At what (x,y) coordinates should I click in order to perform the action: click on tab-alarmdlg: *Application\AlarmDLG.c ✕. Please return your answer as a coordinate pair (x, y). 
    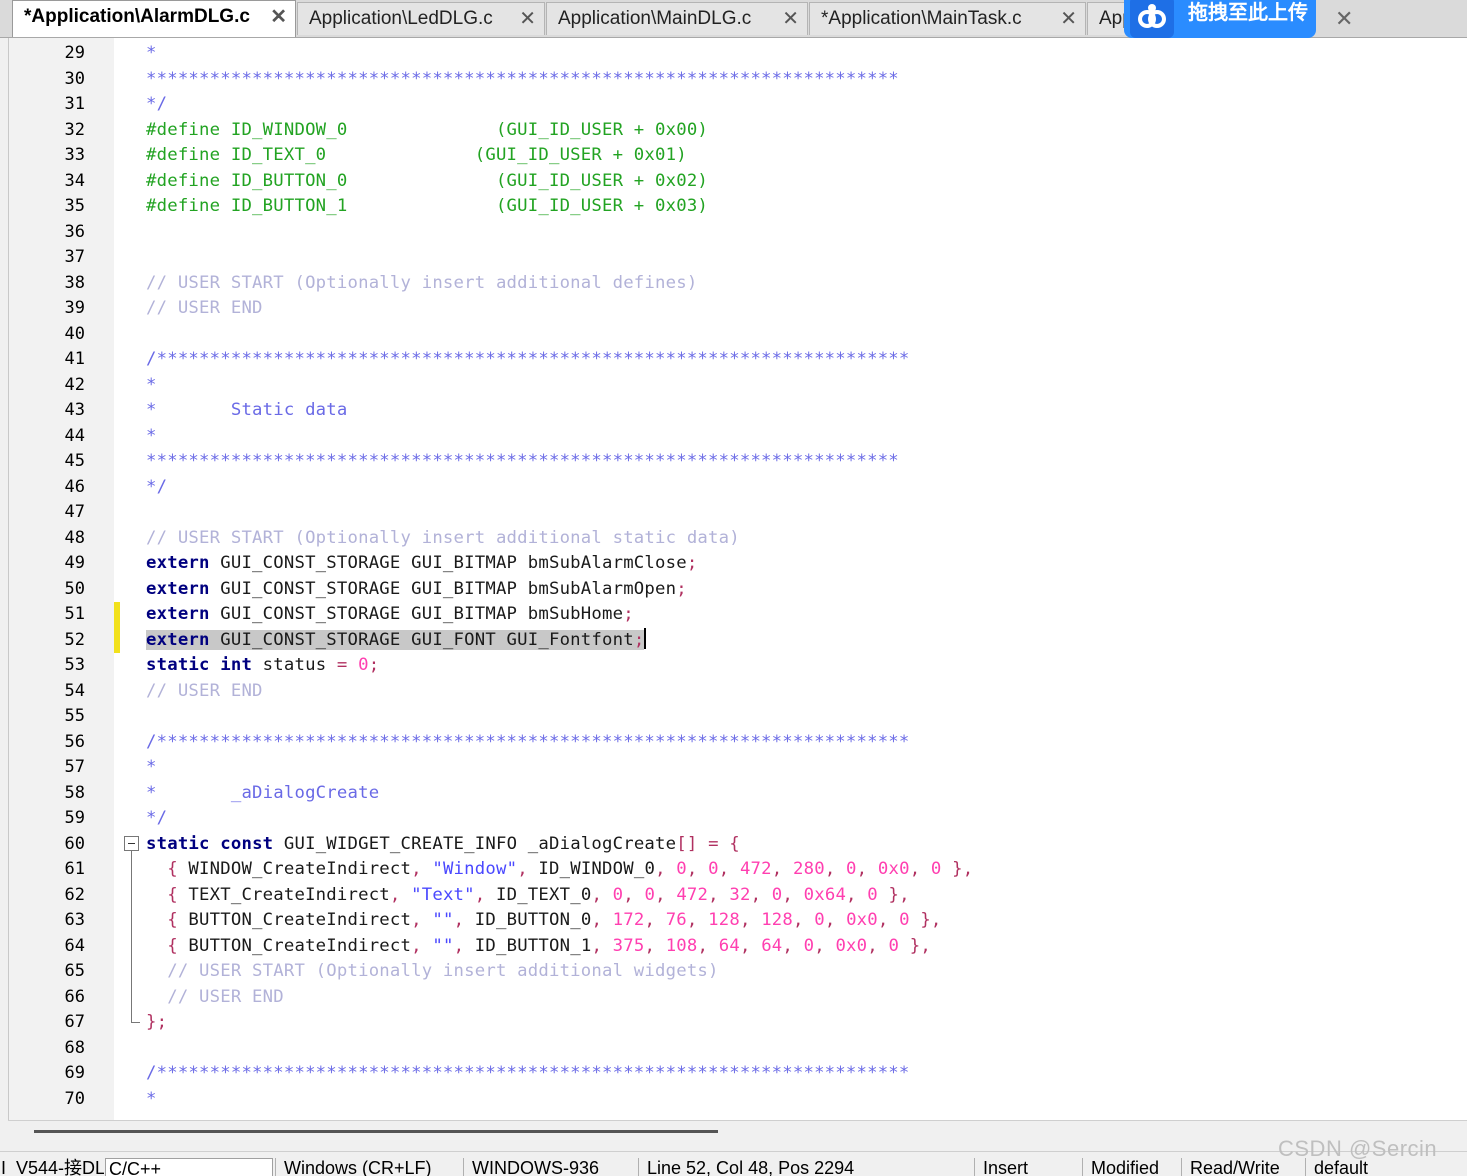
    Looking at the image, I should click on (154, 18).